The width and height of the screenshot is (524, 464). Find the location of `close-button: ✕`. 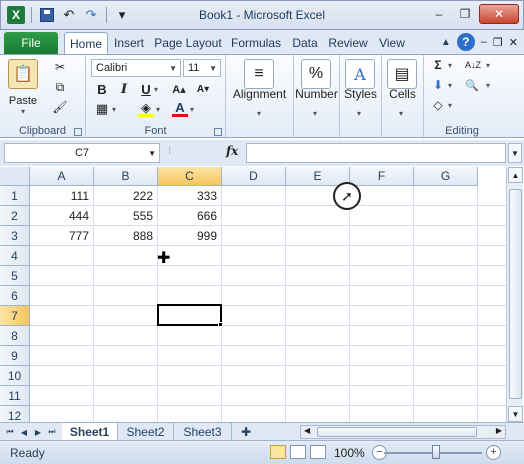

close-button: ✕ is located at coordinates (499, 14).